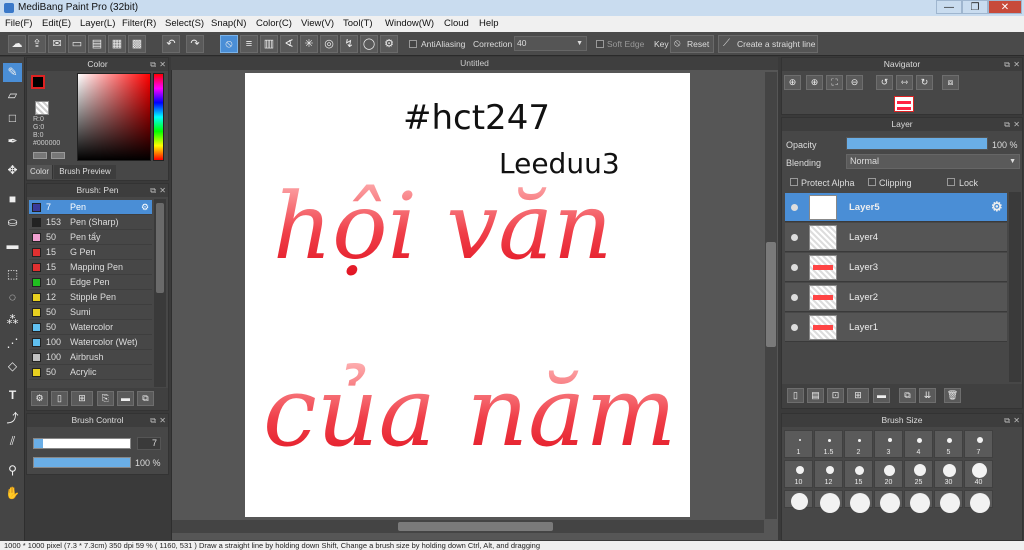 The image size is (1024, 550). What do you see at coordinates (550, 43) in the screenshot?
I see `correction-input: 40 ▼` at bounding box center [550, 43].